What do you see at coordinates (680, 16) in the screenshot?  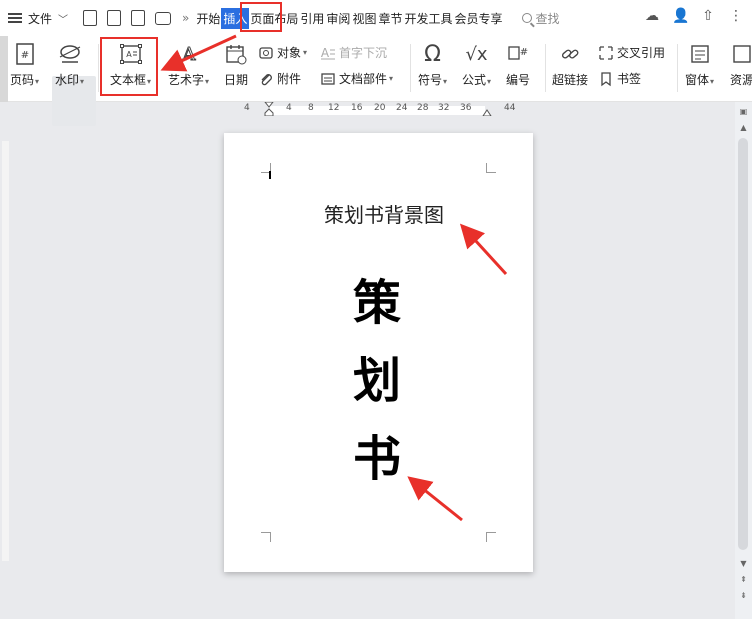 I see `share-user-icon: 👤` at bounding box center [680, 16].